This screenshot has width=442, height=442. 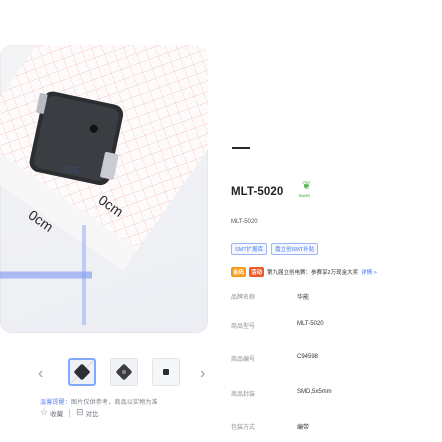 What do you see at coordinates (249, 249) in the screenshot?
I see `tag-smt-library: SMT扩展库` at bounding box center [249, 249].